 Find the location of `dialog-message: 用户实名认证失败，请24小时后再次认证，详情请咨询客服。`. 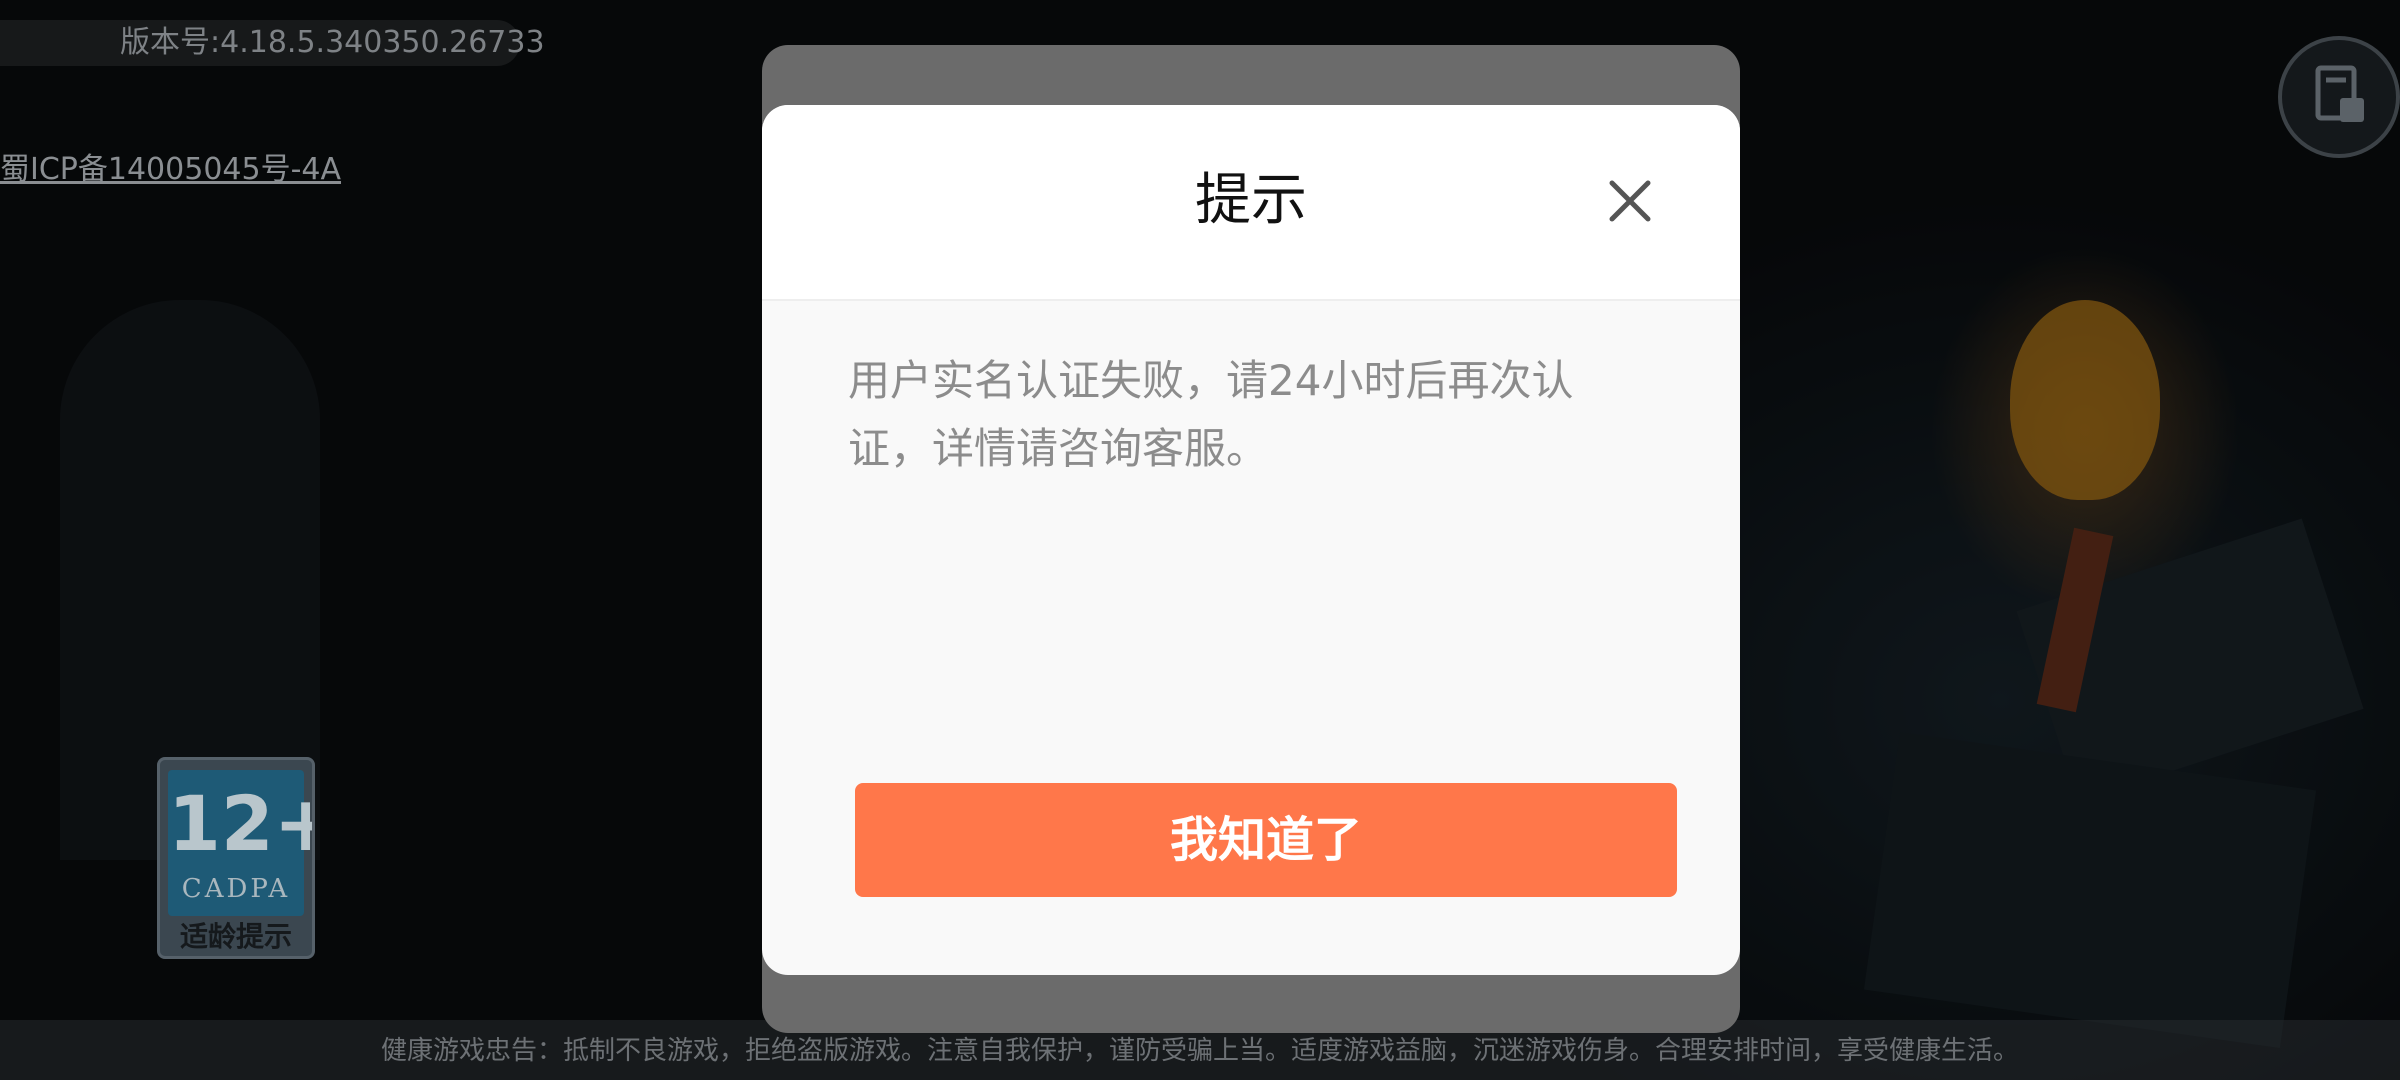

dialog-message: 用户实名认证失败，请24小时后再次认证，详情请咨询客服。 is located at coordinates (1211, 414).